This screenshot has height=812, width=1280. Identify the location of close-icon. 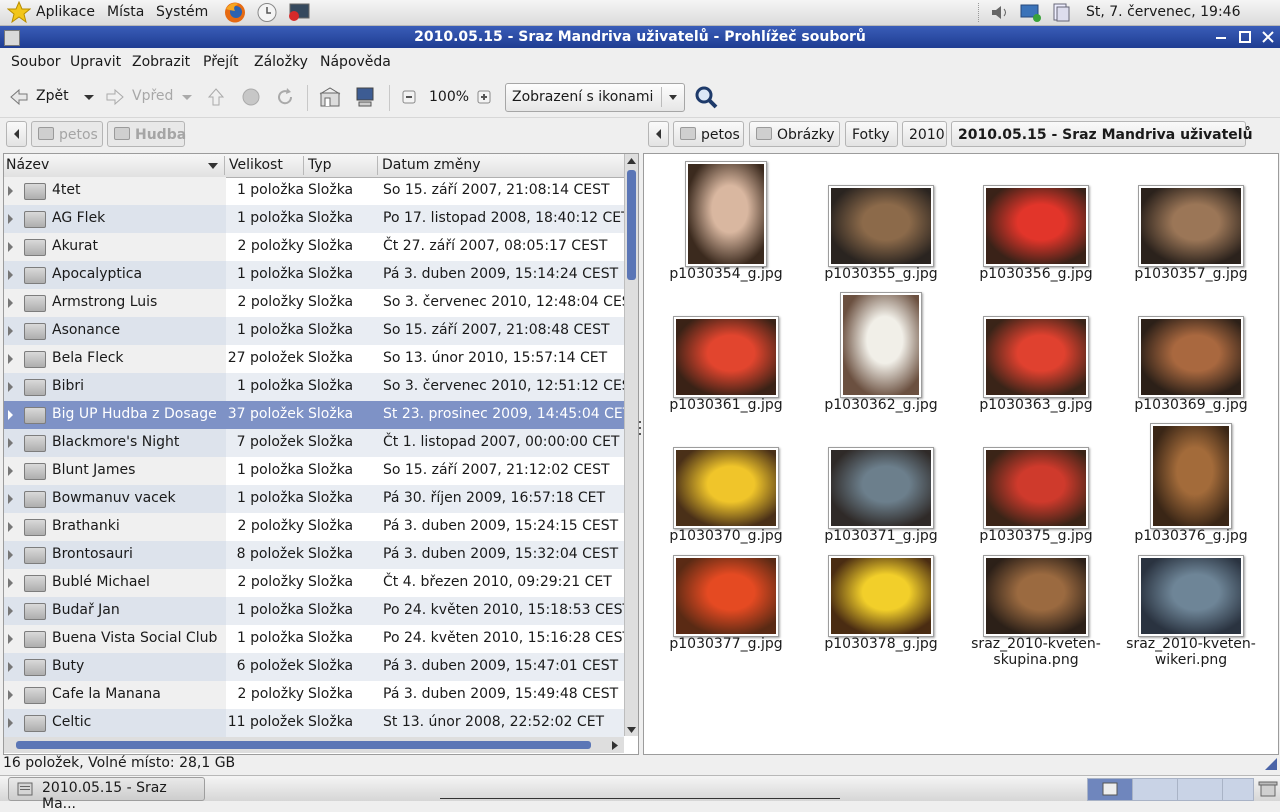
(1268, 37).